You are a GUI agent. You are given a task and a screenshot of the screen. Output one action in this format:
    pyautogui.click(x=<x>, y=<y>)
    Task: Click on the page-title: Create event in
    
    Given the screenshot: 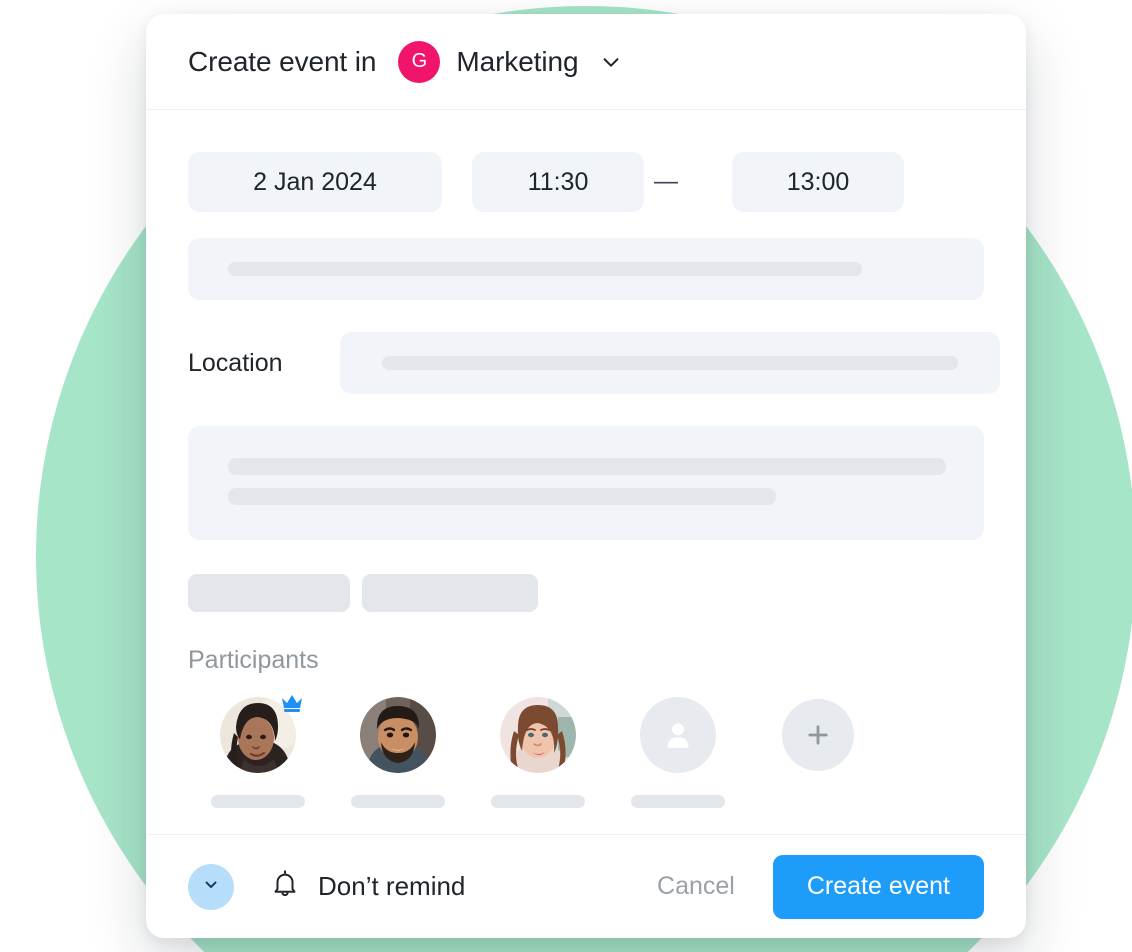 What is the action you would take?
    pyautogui.click(x=282, y=61)
    